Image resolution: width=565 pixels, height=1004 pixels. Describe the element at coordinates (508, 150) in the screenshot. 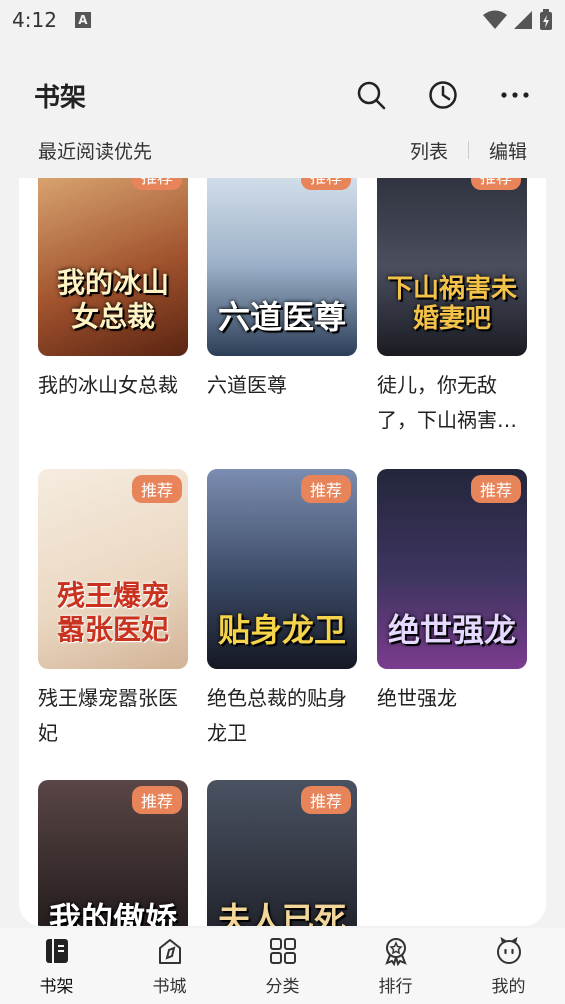

I see `edit-button: 编辑` at that location.